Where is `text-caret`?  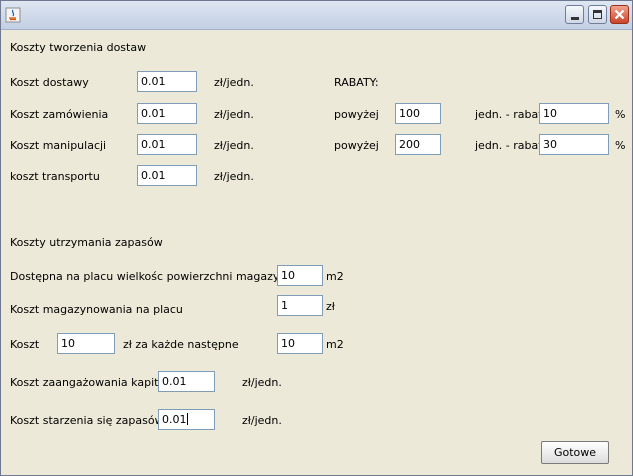
text-caret is located at coordinates (187, 419).